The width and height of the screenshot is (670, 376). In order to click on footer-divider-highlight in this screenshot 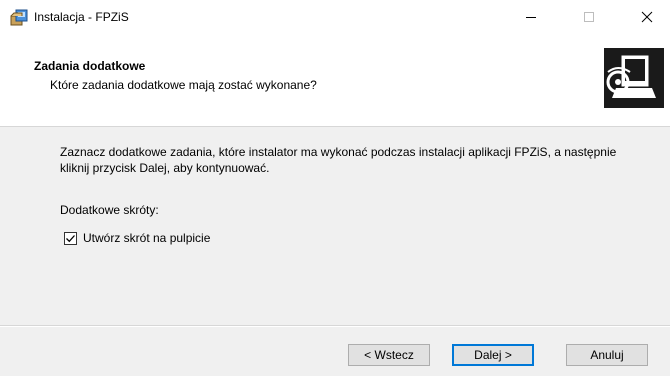, I will do `click(335, 326)`.